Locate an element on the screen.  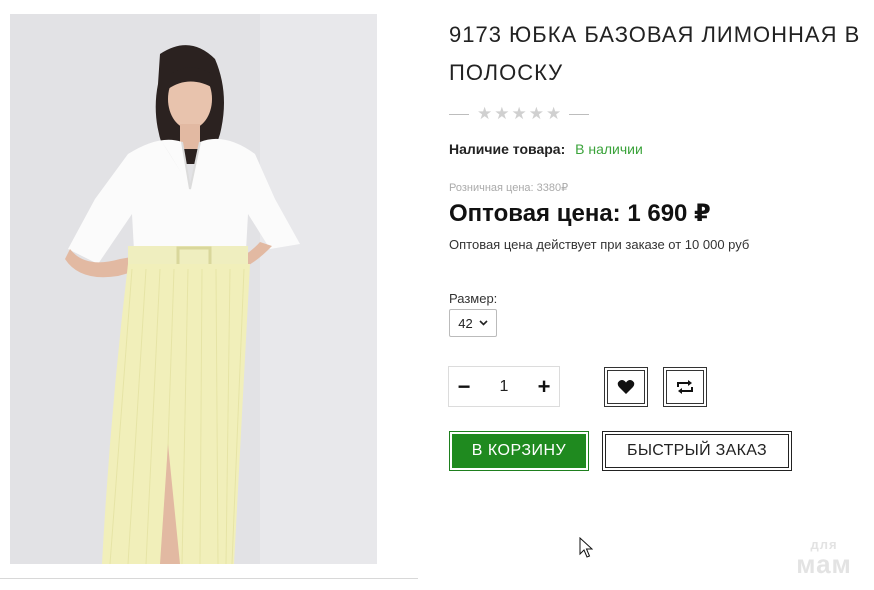
quantity-plus-button: + is located at coordinates (544, 386).